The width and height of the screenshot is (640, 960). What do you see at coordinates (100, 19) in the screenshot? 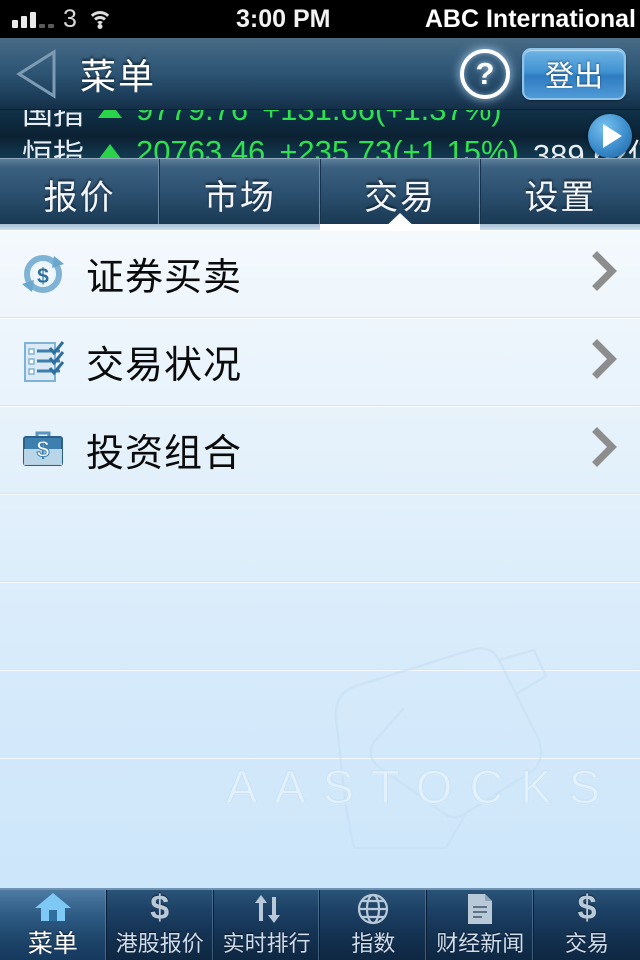
I see `wifi-icon` at bounding box center [100, 19].